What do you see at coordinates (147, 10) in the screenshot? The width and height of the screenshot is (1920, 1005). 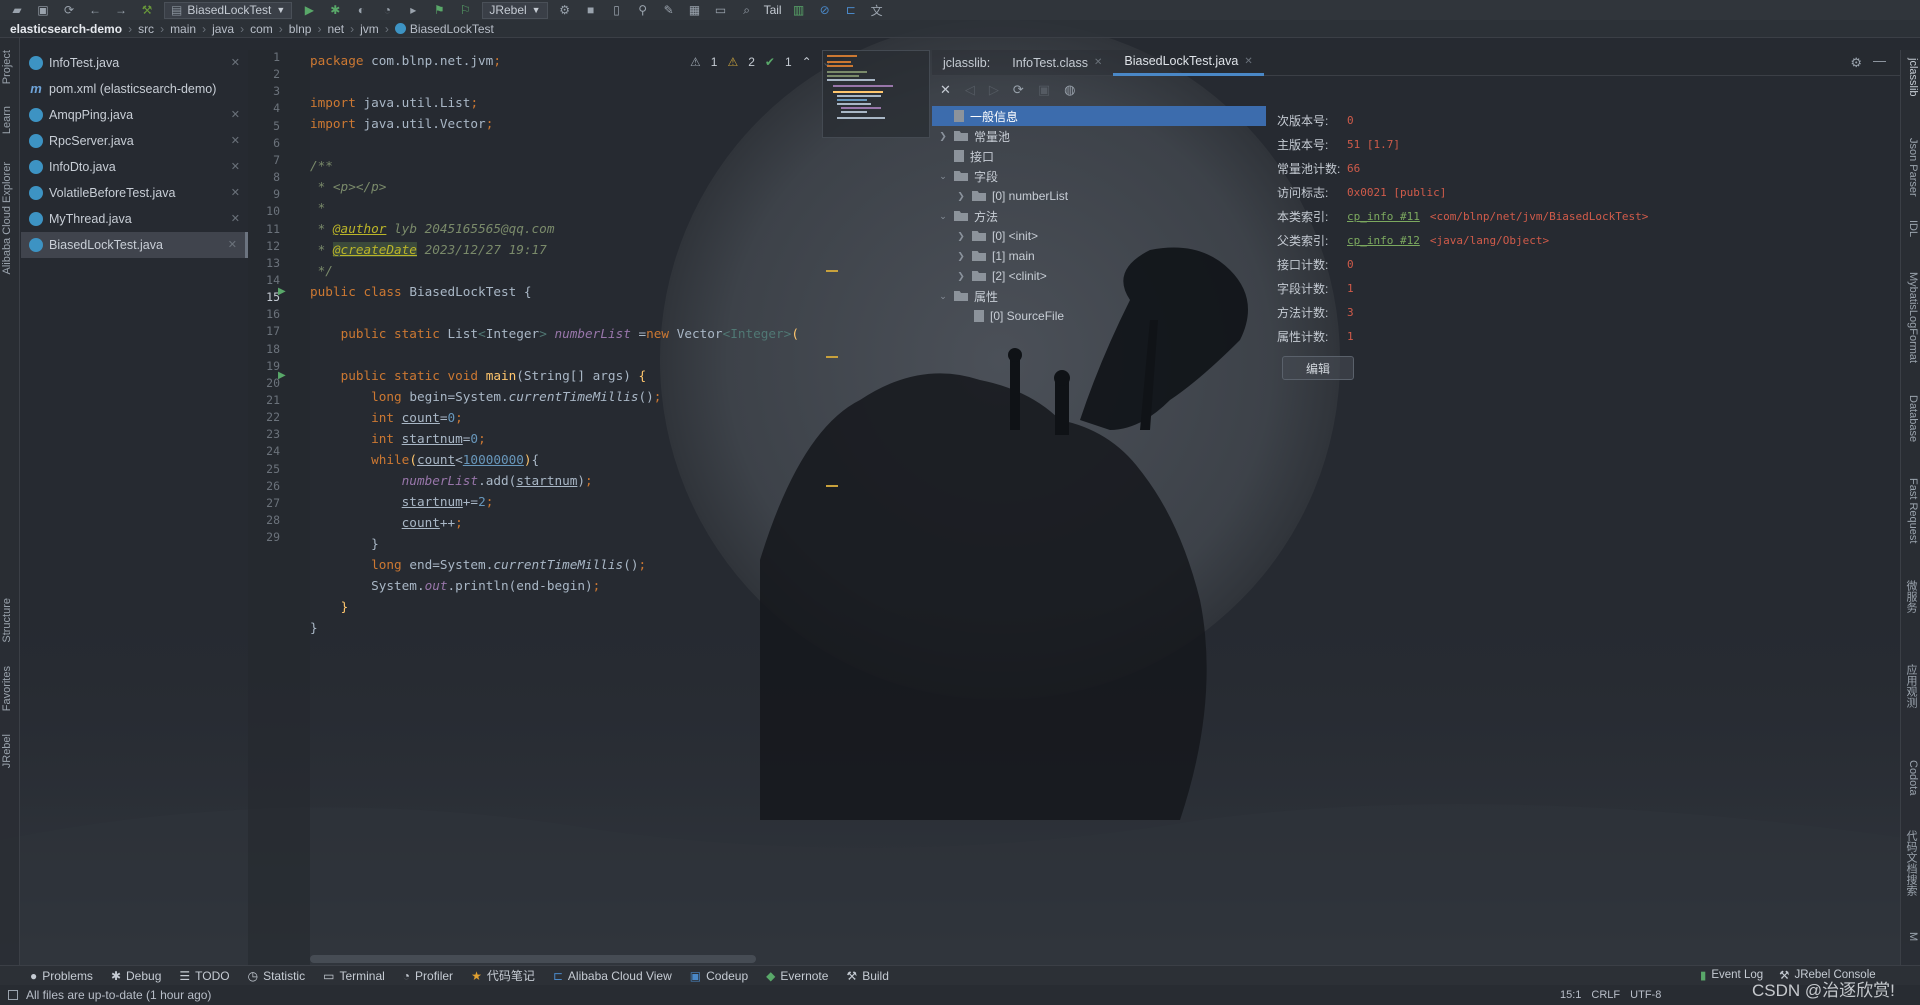 I see `build-hammer-icon: ⚒` at bounding box center [147, 10].